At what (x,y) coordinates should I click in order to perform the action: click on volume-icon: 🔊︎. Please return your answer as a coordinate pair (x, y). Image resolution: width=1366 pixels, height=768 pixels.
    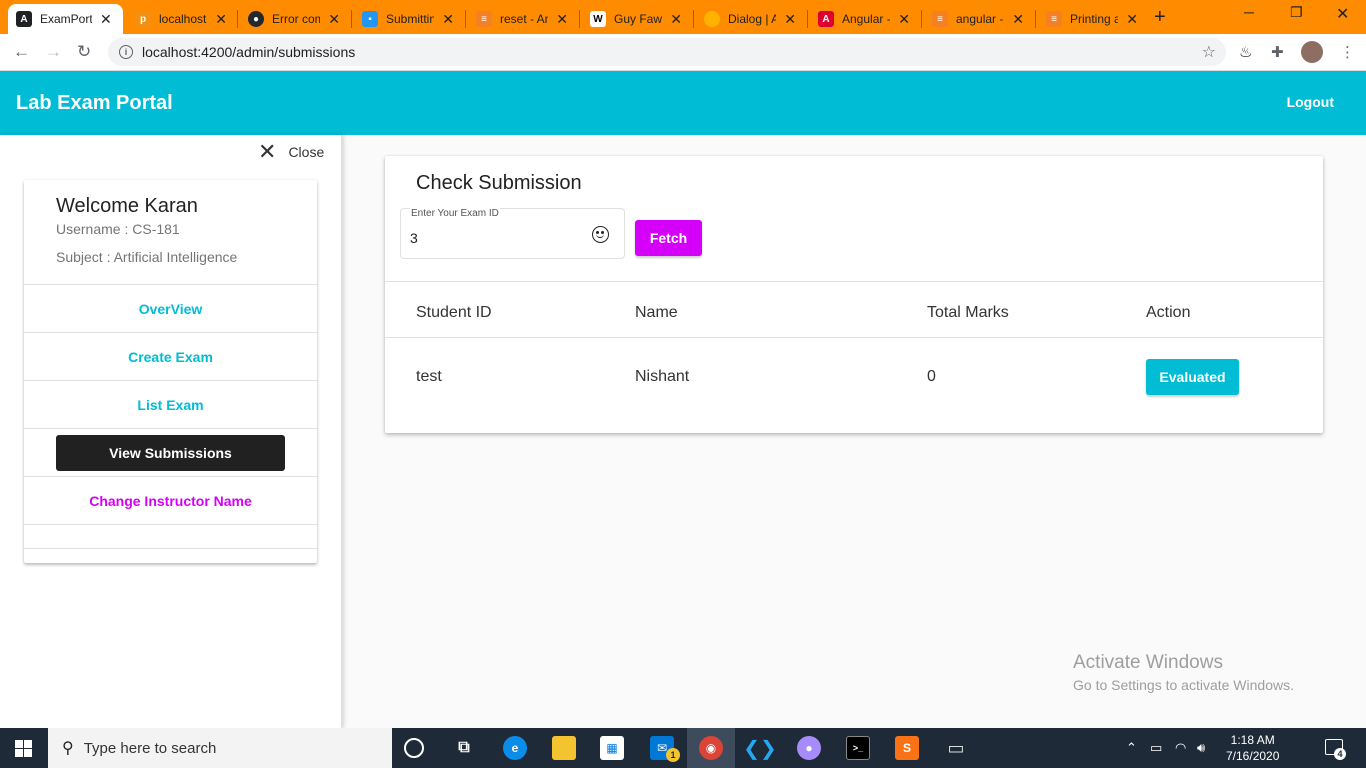
    Looking at the image, I should click on (1201, 748).